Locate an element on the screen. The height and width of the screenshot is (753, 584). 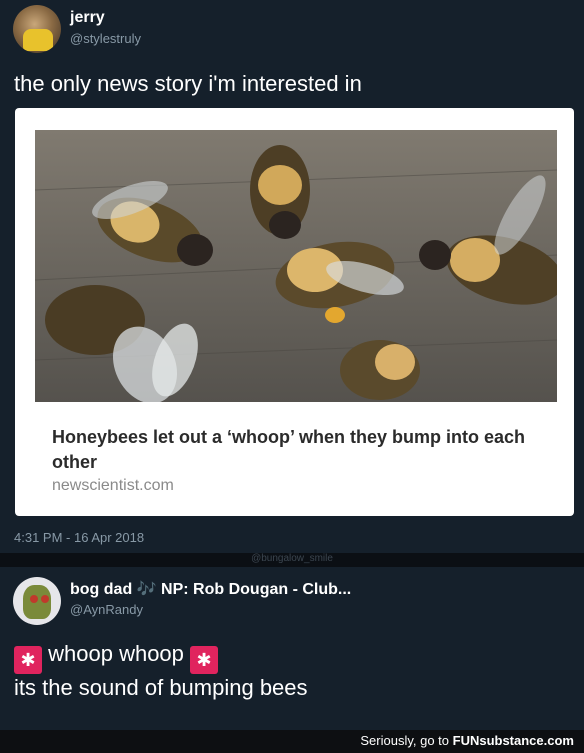
footer-banner: Seriously, go to FUNsubstance.com is located at coordinates (292, 741).